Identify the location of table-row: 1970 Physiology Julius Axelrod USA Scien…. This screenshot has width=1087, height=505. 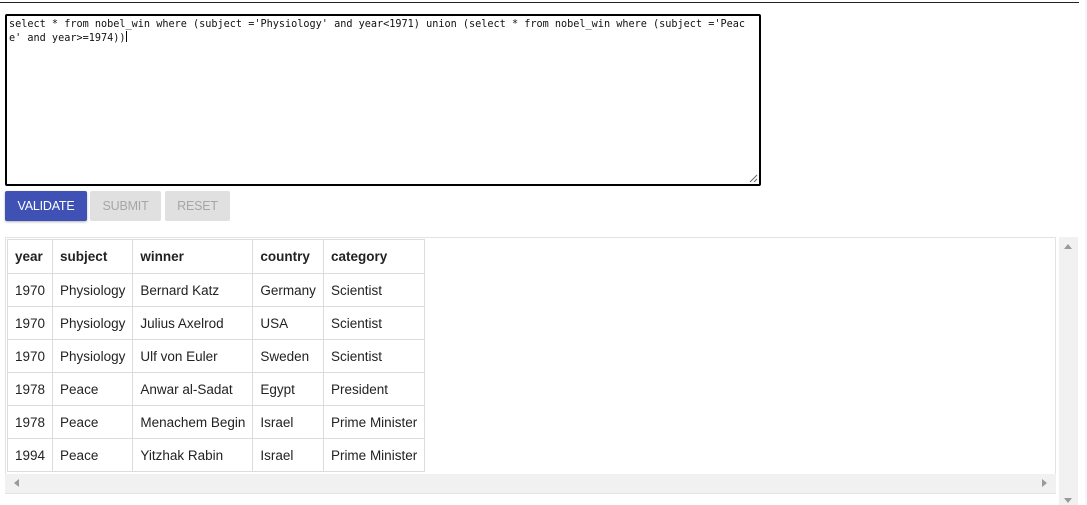
(216, 323).